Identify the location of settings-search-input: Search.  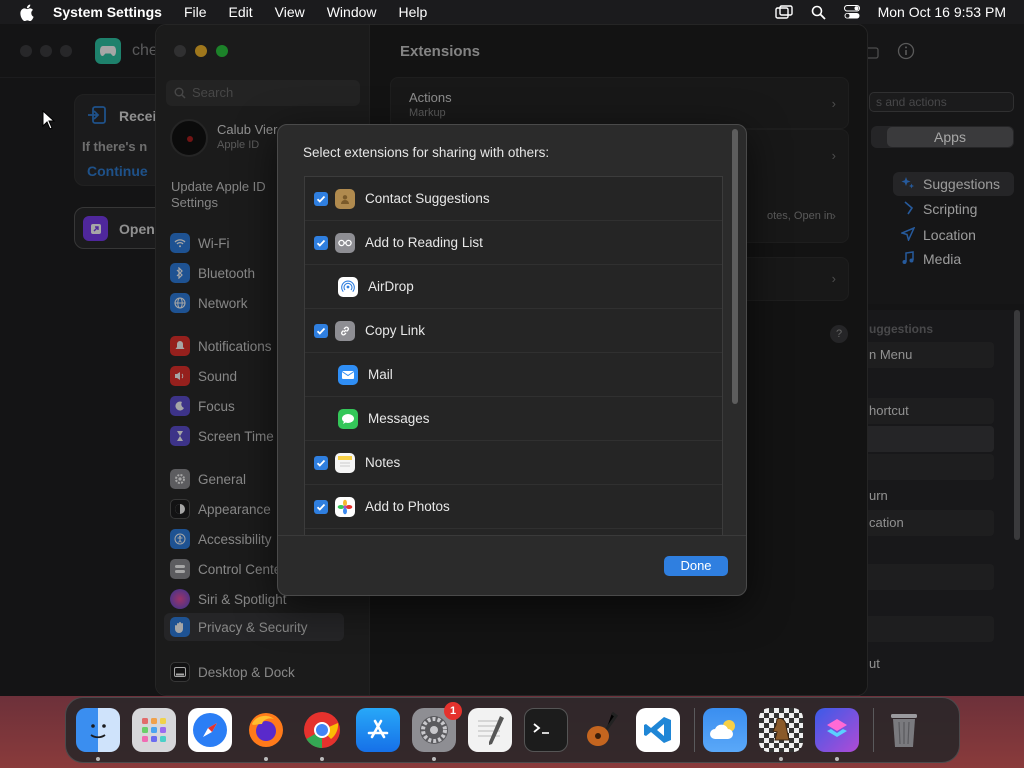
(263, 93).